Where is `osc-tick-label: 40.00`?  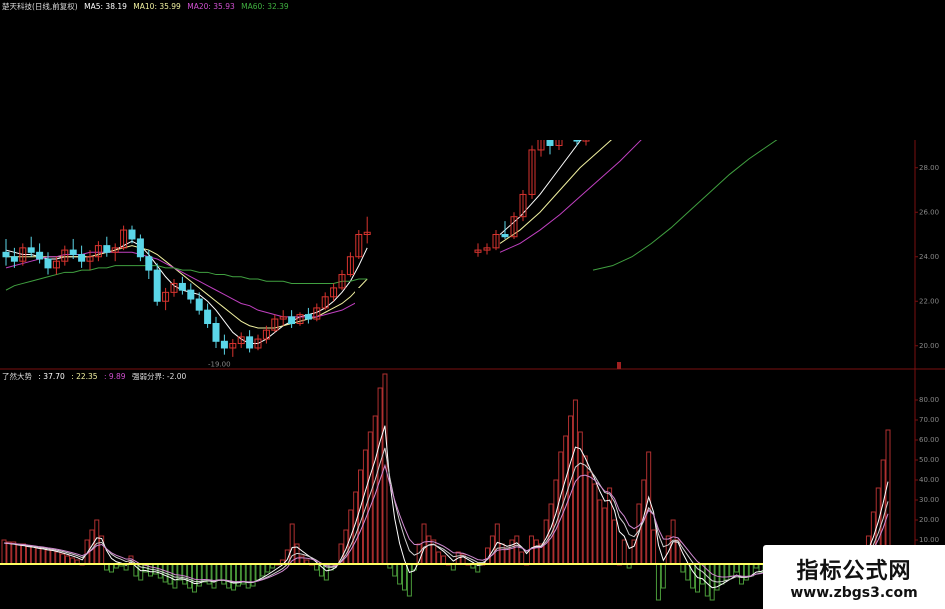
osc-tick-label: 40.00 is located at coordinates (929, 480).